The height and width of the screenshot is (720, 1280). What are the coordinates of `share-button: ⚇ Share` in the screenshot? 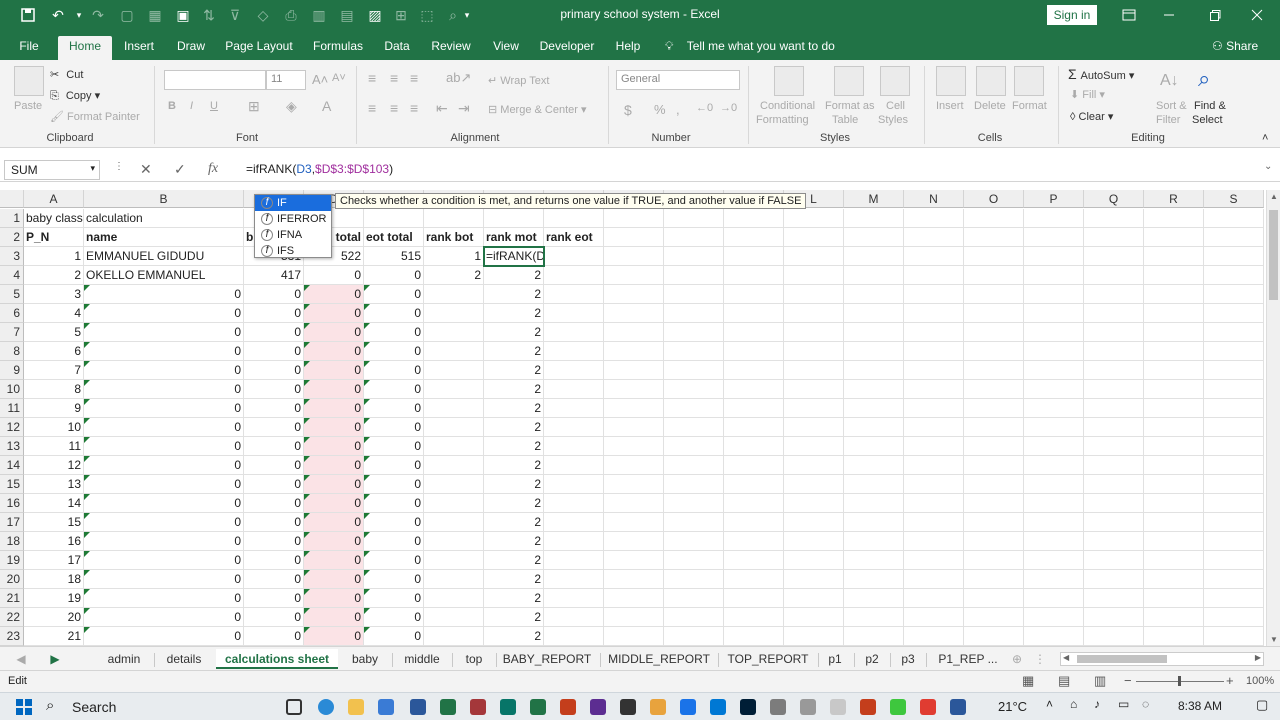 It's located at (1235, 46).